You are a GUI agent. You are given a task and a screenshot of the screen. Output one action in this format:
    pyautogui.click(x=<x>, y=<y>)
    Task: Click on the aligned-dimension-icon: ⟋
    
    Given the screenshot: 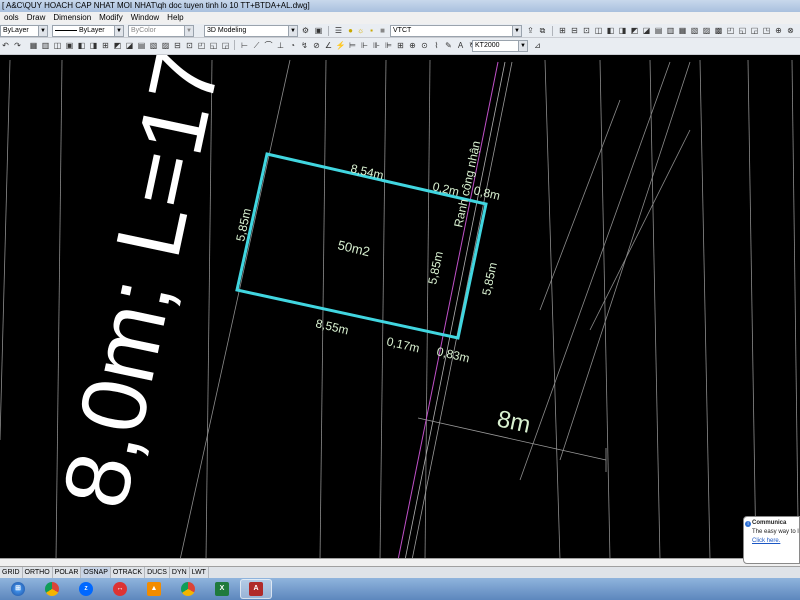 What is the action you would take?
    pyautogui.click(x=256, y=46)
    